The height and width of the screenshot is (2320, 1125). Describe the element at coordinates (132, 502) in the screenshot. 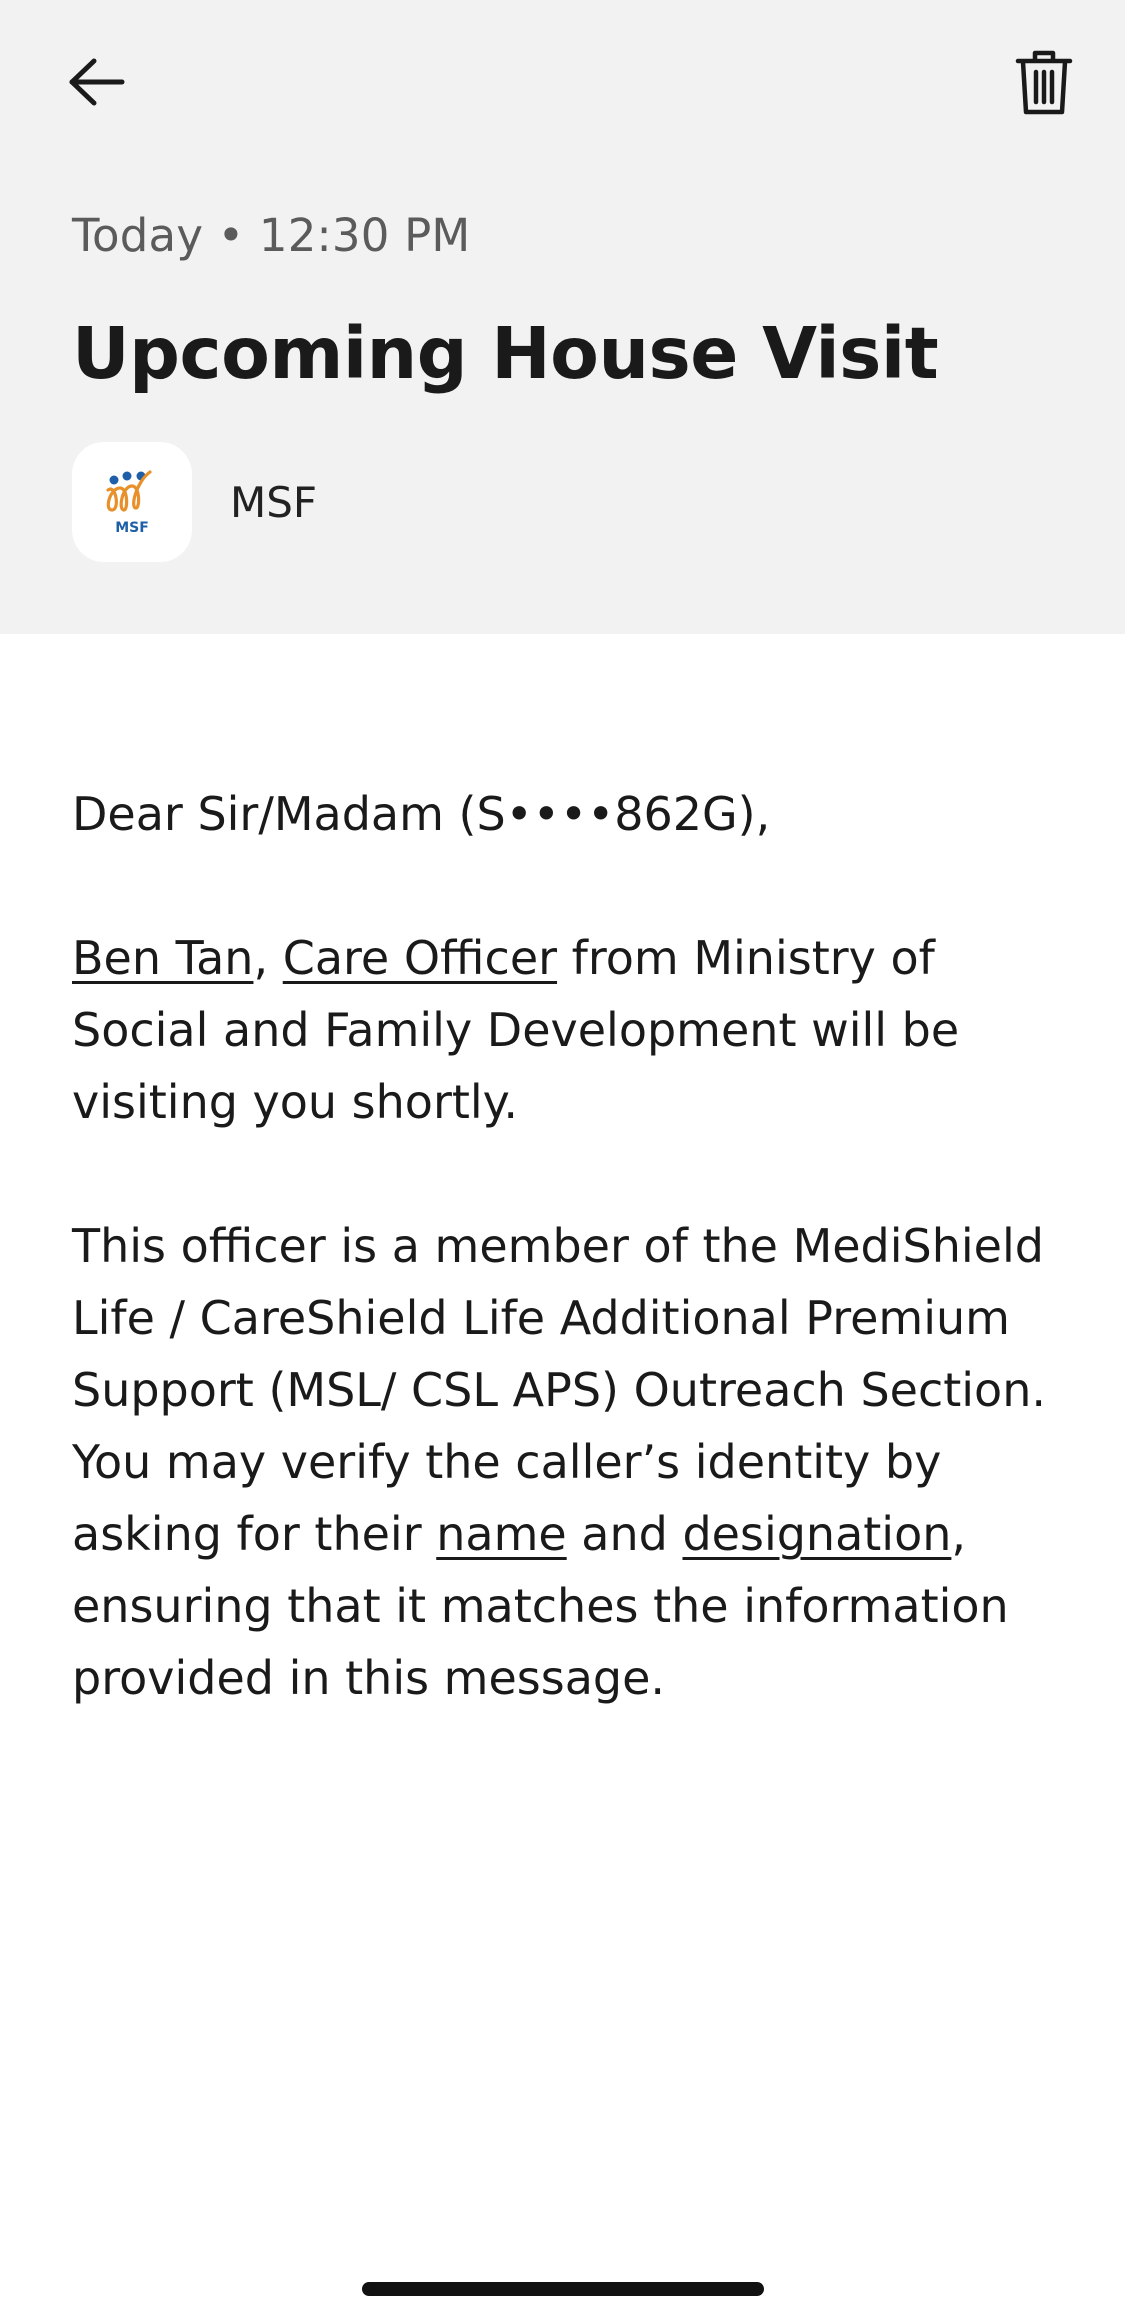

I see `msf-logo: MSF` at that location.